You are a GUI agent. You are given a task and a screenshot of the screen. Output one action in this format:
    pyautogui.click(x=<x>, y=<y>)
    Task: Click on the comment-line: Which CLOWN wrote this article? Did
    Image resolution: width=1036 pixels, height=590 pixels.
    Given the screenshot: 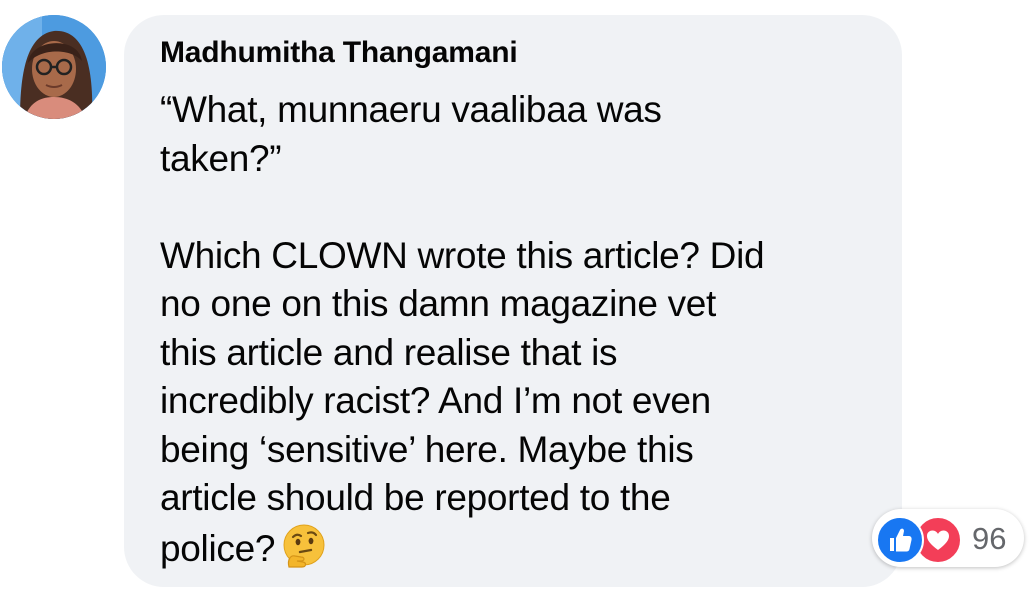 What is the action you would take?
    pyautogui.click(x=462, y=255)
    